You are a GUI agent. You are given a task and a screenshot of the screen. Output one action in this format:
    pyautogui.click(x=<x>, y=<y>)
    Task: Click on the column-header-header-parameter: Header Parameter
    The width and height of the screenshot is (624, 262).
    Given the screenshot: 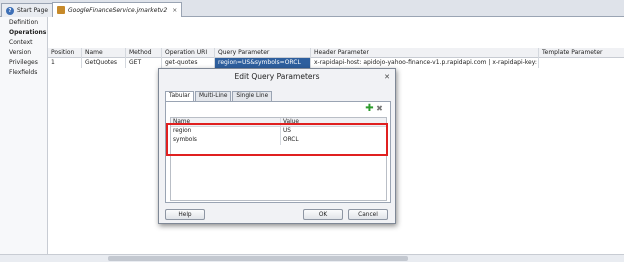 What is the action you would take?
    pyautogui.click(x=425, y=53)
    